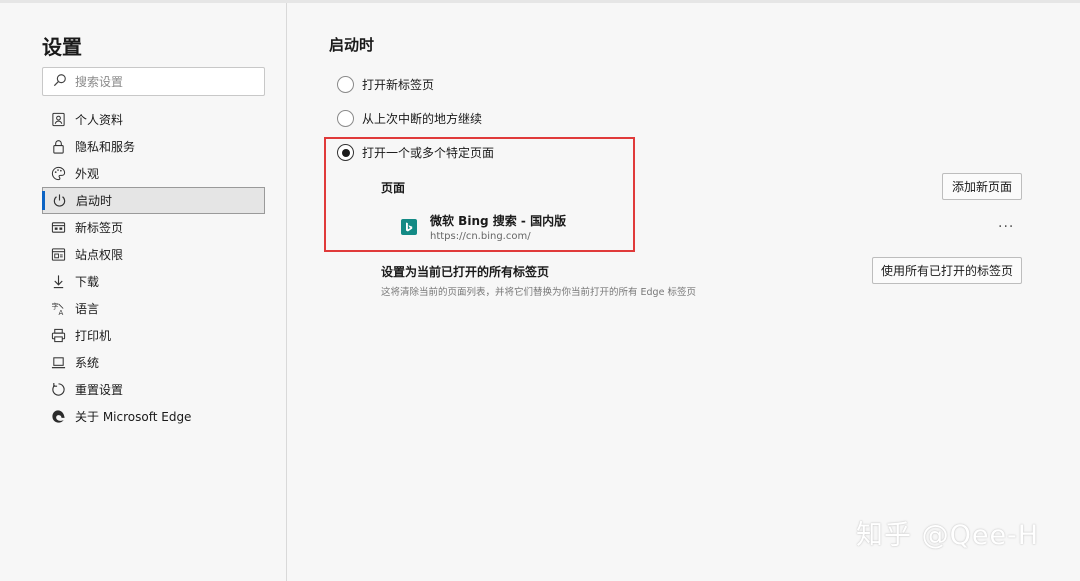 The image size is (1080, 581). I want to click on sidebar-item-label: 系统, so click(87, 363).